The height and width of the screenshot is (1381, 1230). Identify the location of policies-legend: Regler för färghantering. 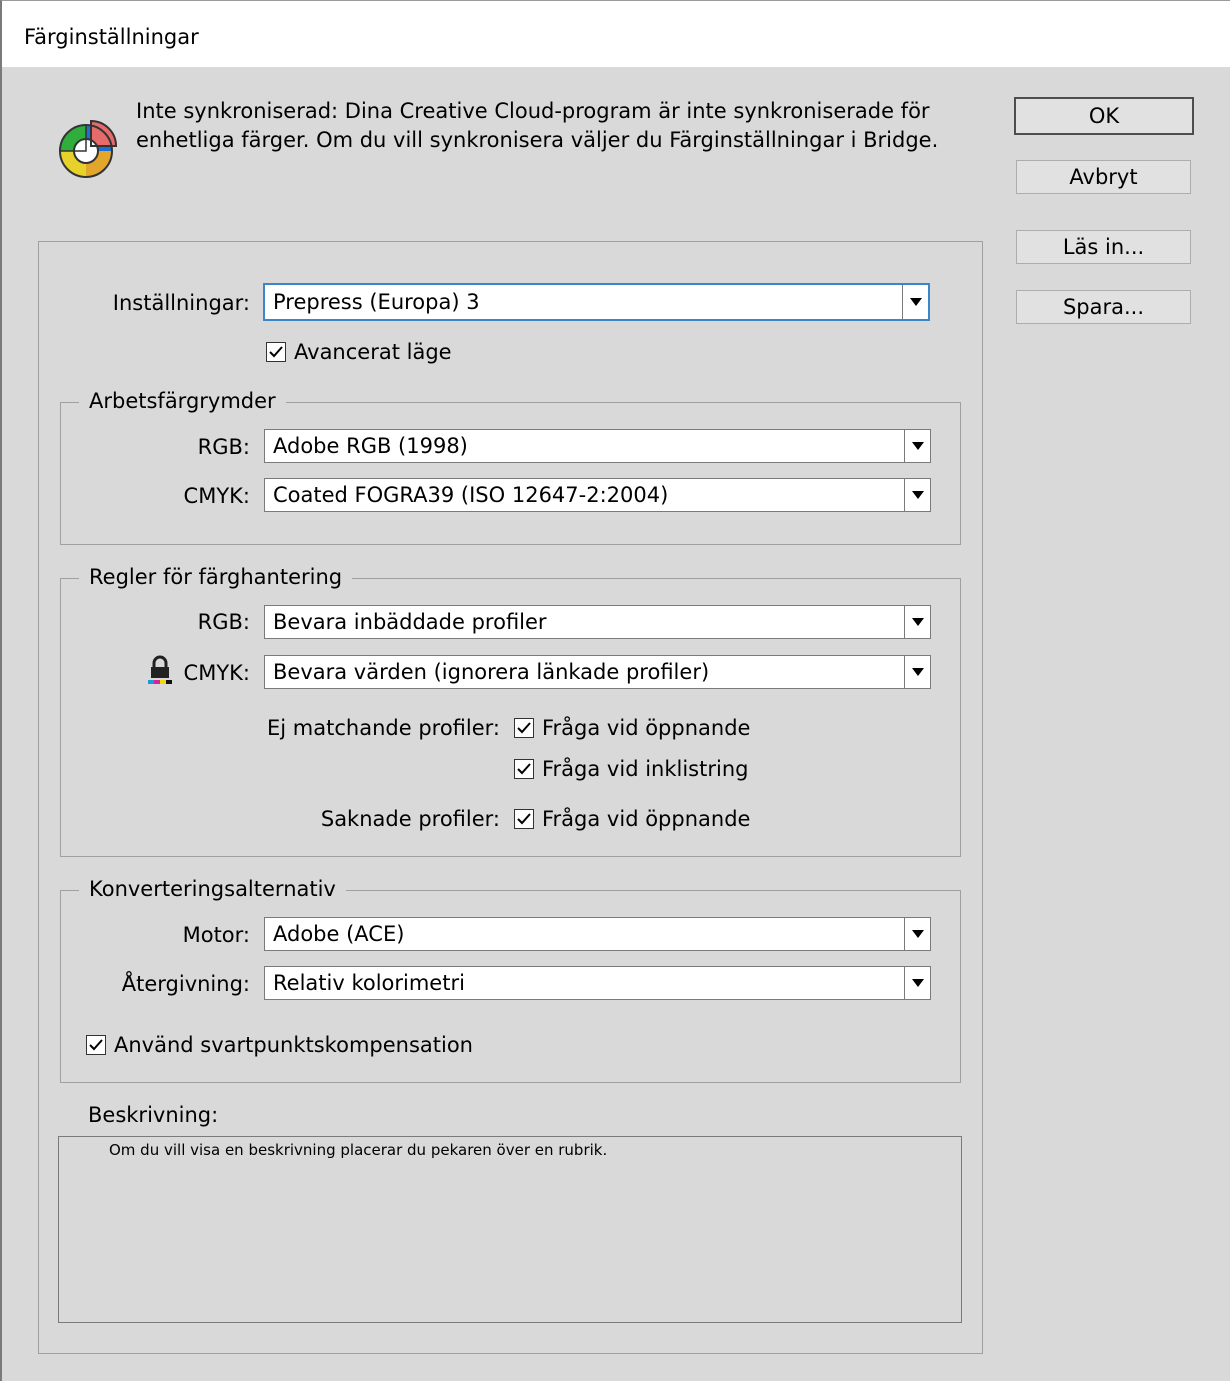
(216, 577).